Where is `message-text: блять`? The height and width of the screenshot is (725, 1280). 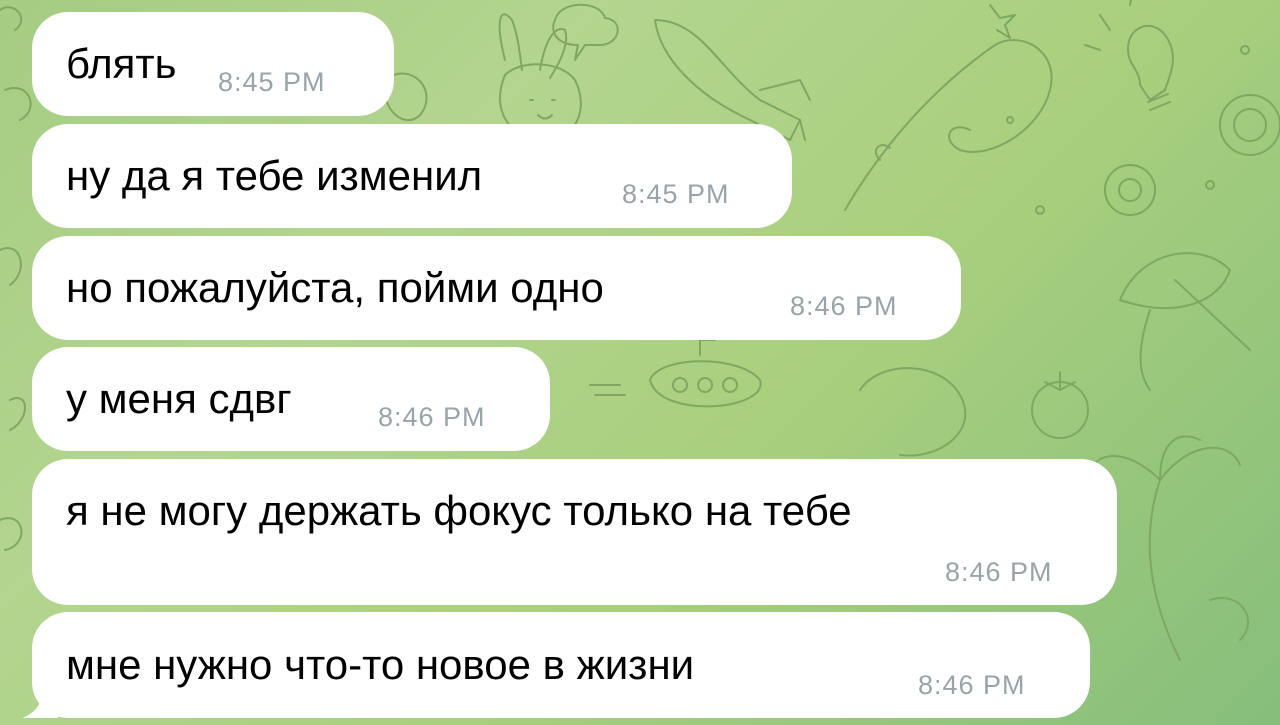 message-text: блять is located at coordinates (121, 63).